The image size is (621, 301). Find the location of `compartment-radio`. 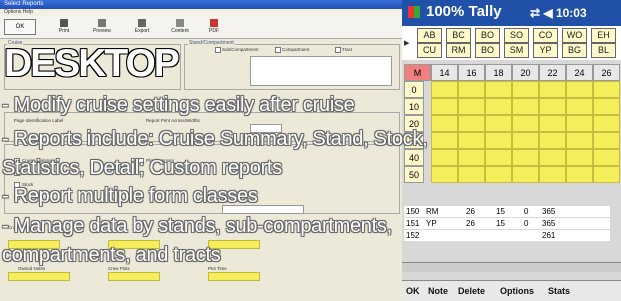

compartment-radio is located at coordinates (278, 50).